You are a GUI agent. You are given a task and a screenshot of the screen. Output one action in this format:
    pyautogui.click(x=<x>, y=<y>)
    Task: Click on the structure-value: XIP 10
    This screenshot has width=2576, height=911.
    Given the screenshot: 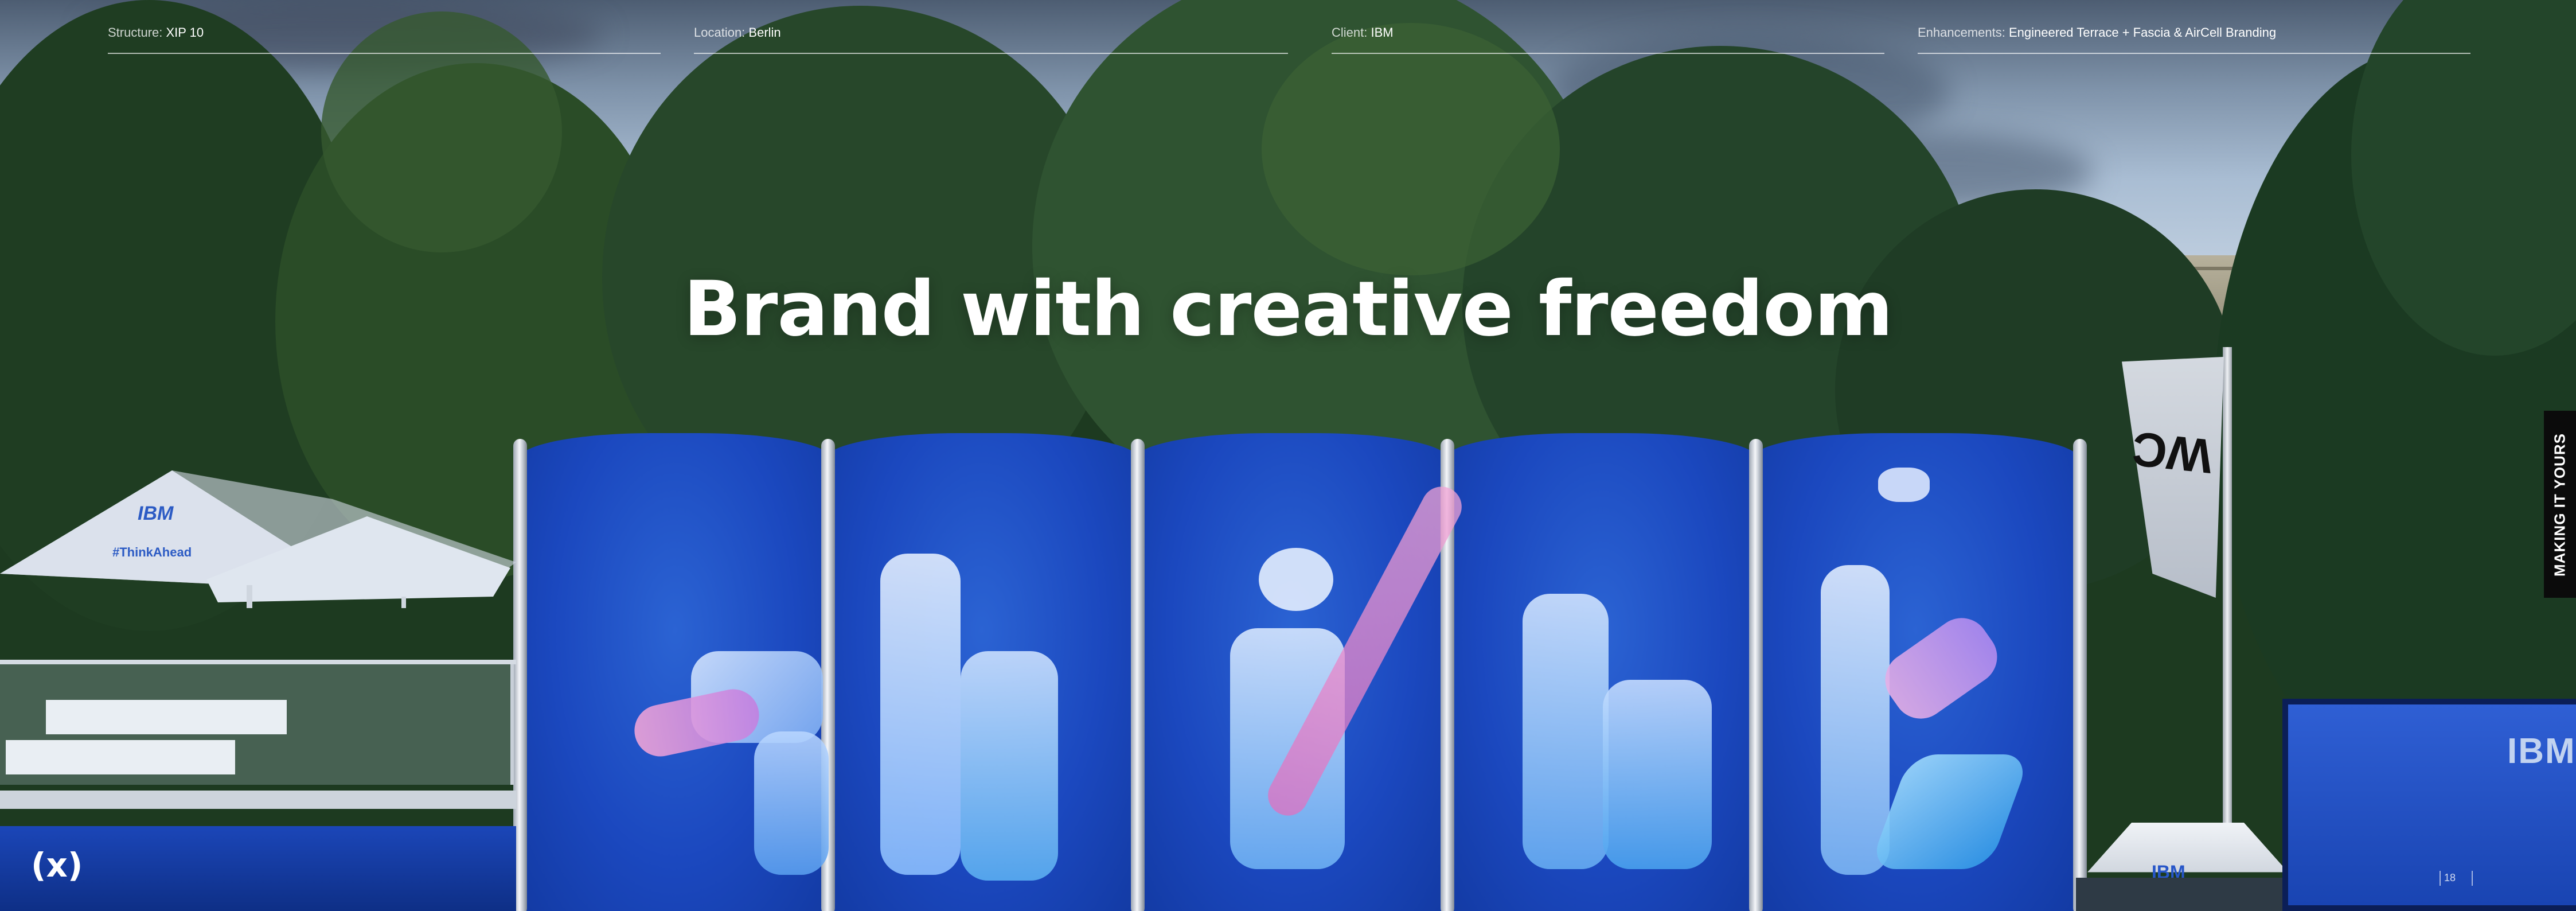 What is the action you would take?
    pyautogui.click(x=185, y=32)
    